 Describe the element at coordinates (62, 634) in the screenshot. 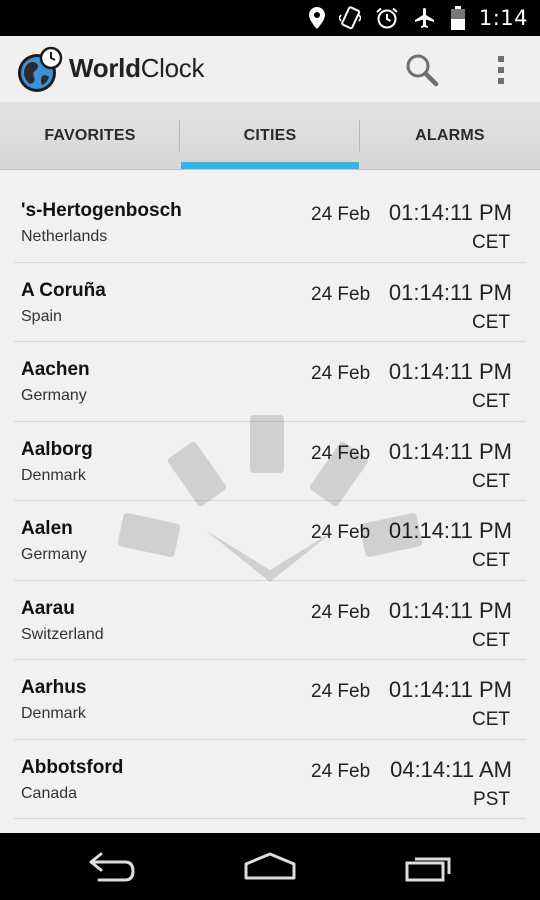

I see `country-name: Switzerland` at that location.